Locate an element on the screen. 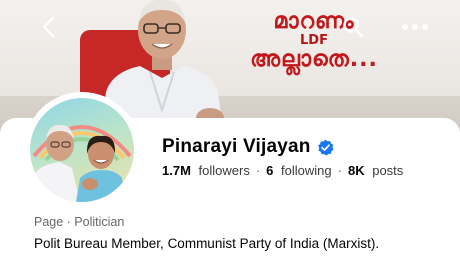 The image size is (460, 270). cover-slogan-line-2: LDF is located at coordinates (314, 41).